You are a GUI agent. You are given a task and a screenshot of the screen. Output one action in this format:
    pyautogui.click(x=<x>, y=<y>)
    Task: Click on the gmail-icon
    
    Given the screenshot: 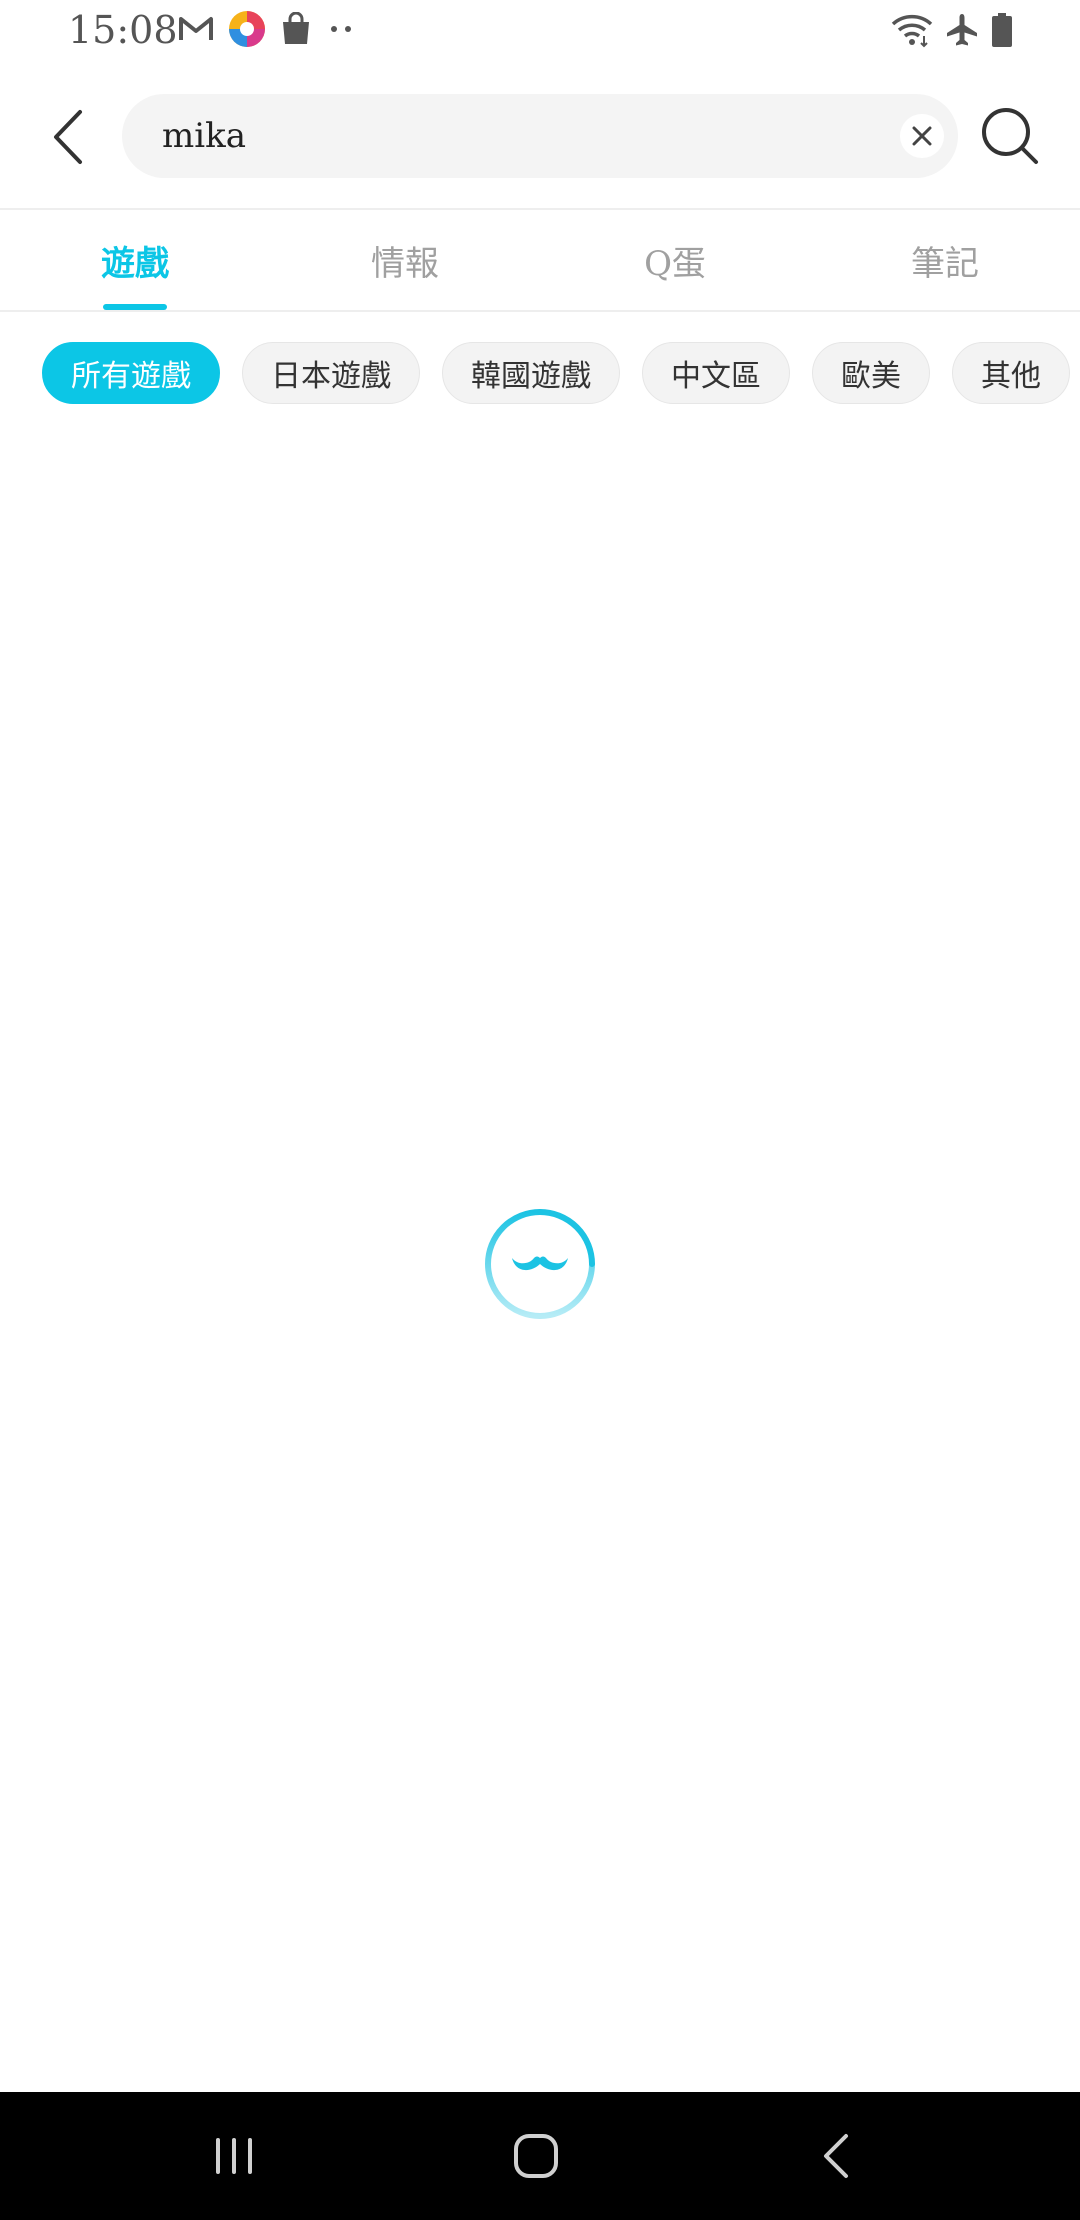 What is the action you would take?
    pyautogui.click(x=196, y=28)
    